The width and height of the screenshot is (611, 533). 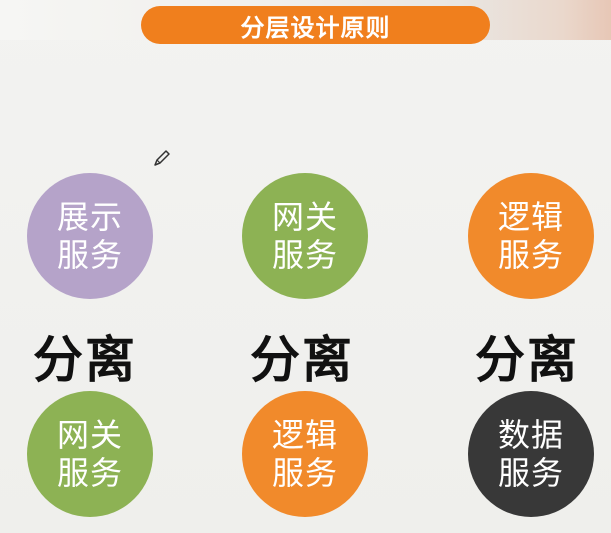 I want to click on data-service-circle: 数据 服务, so click(x=531, y=454).